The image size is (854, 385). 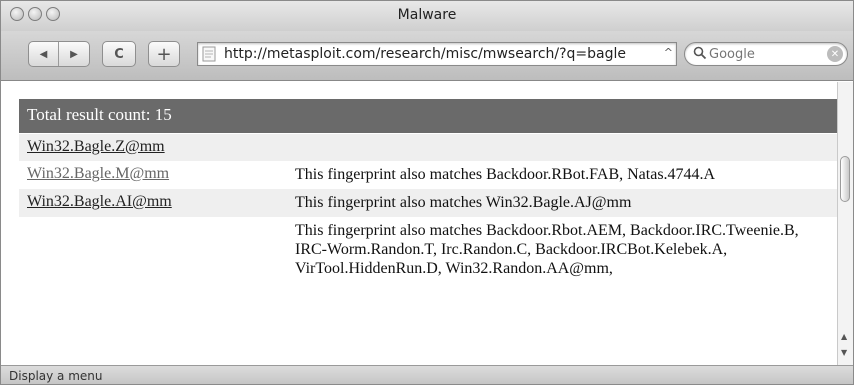 I want to click on forward-arrow-icon: ▶, so click(x=74, y=54).